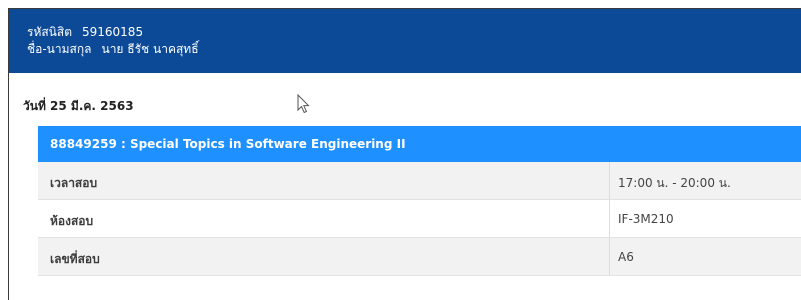 This screenshot has width=801, height=300. I want to click on student-id-label: รหัสนิสิต, so click(49, 32).